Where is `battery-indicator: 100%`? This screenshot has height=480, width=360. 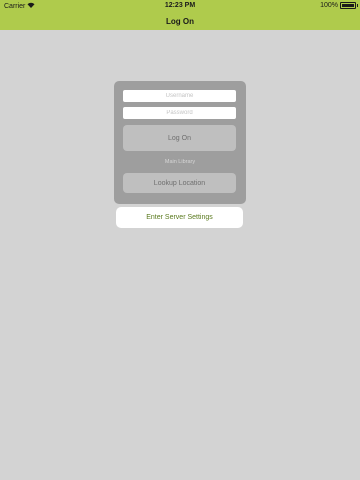
battery-indicator: 100% is located at coordinates (339, 5).